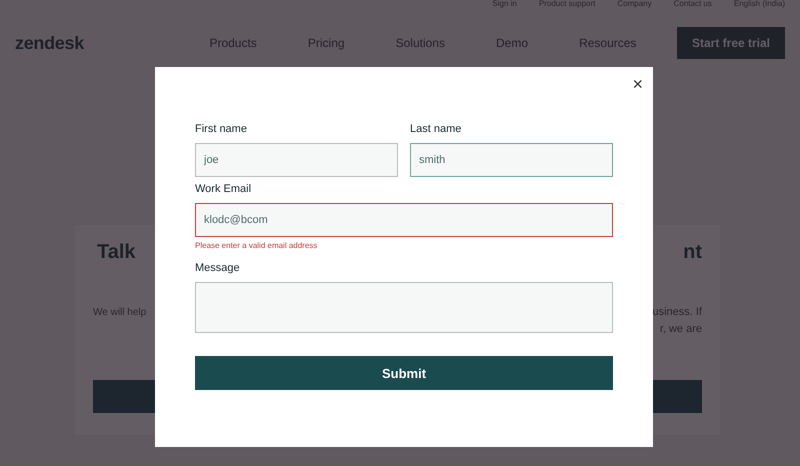 The width and height of the screenshot is (800, 466). Describe the element at coordinates (326, 43) in the screenshot. I see `nav-link: Pricing` at that location.